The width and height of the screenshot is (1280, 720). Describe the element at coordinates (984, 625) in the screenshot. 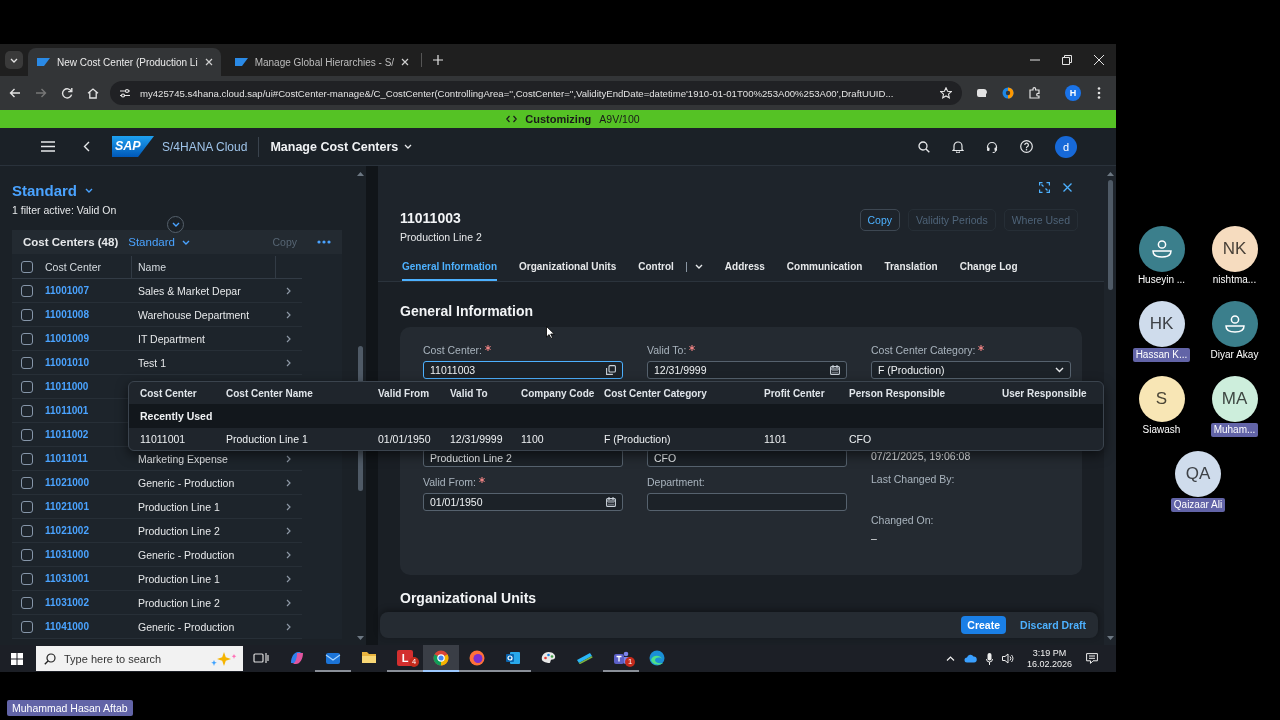

I see `create-button: Create` at that location.